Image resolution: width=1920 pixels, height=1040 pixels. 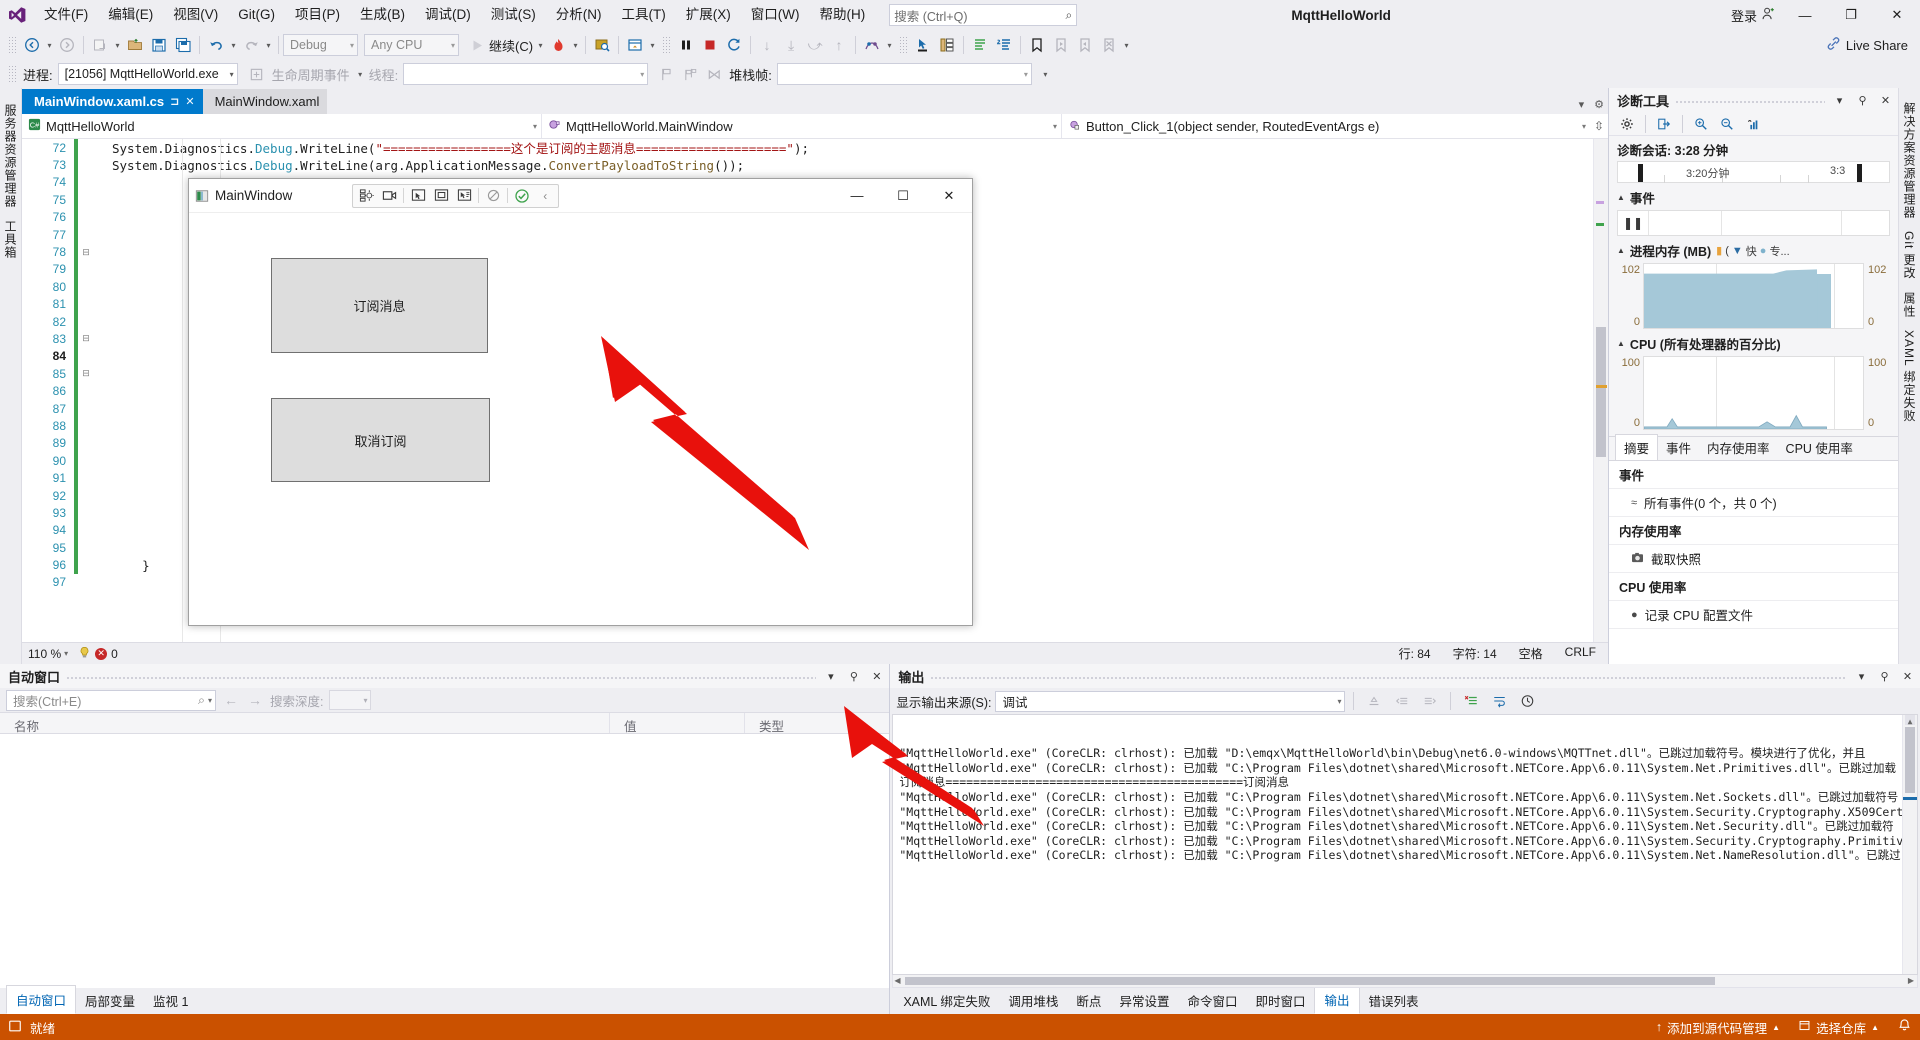 I want to click on debug-toolbar-grip, so click(x=12, y=74).